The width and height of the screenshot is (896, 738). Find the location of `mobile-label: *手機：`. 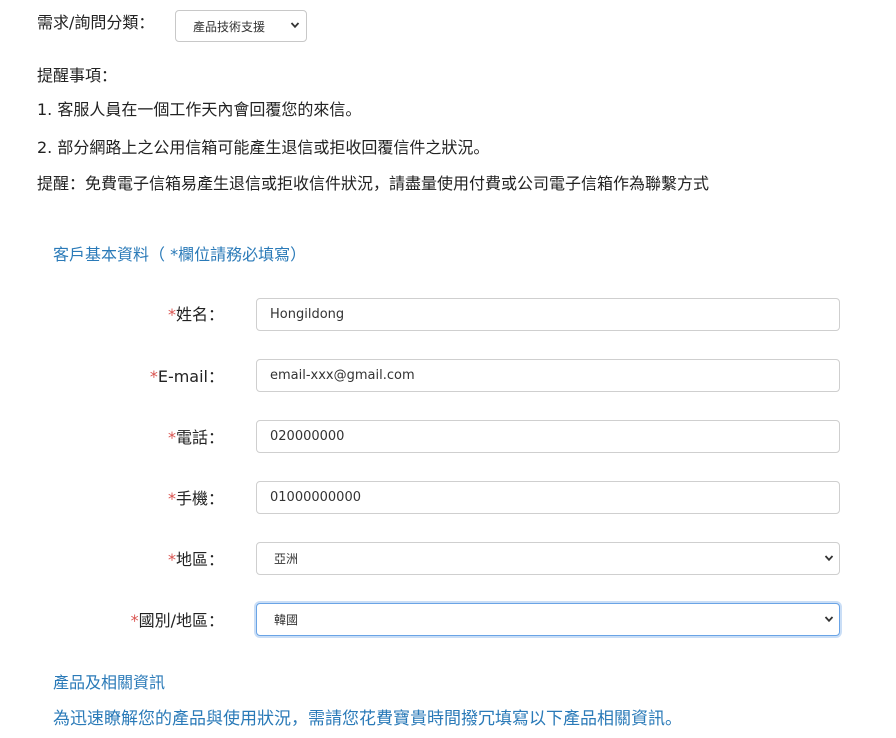

mobile-label: *手機： is located at coordinates (195, 498).